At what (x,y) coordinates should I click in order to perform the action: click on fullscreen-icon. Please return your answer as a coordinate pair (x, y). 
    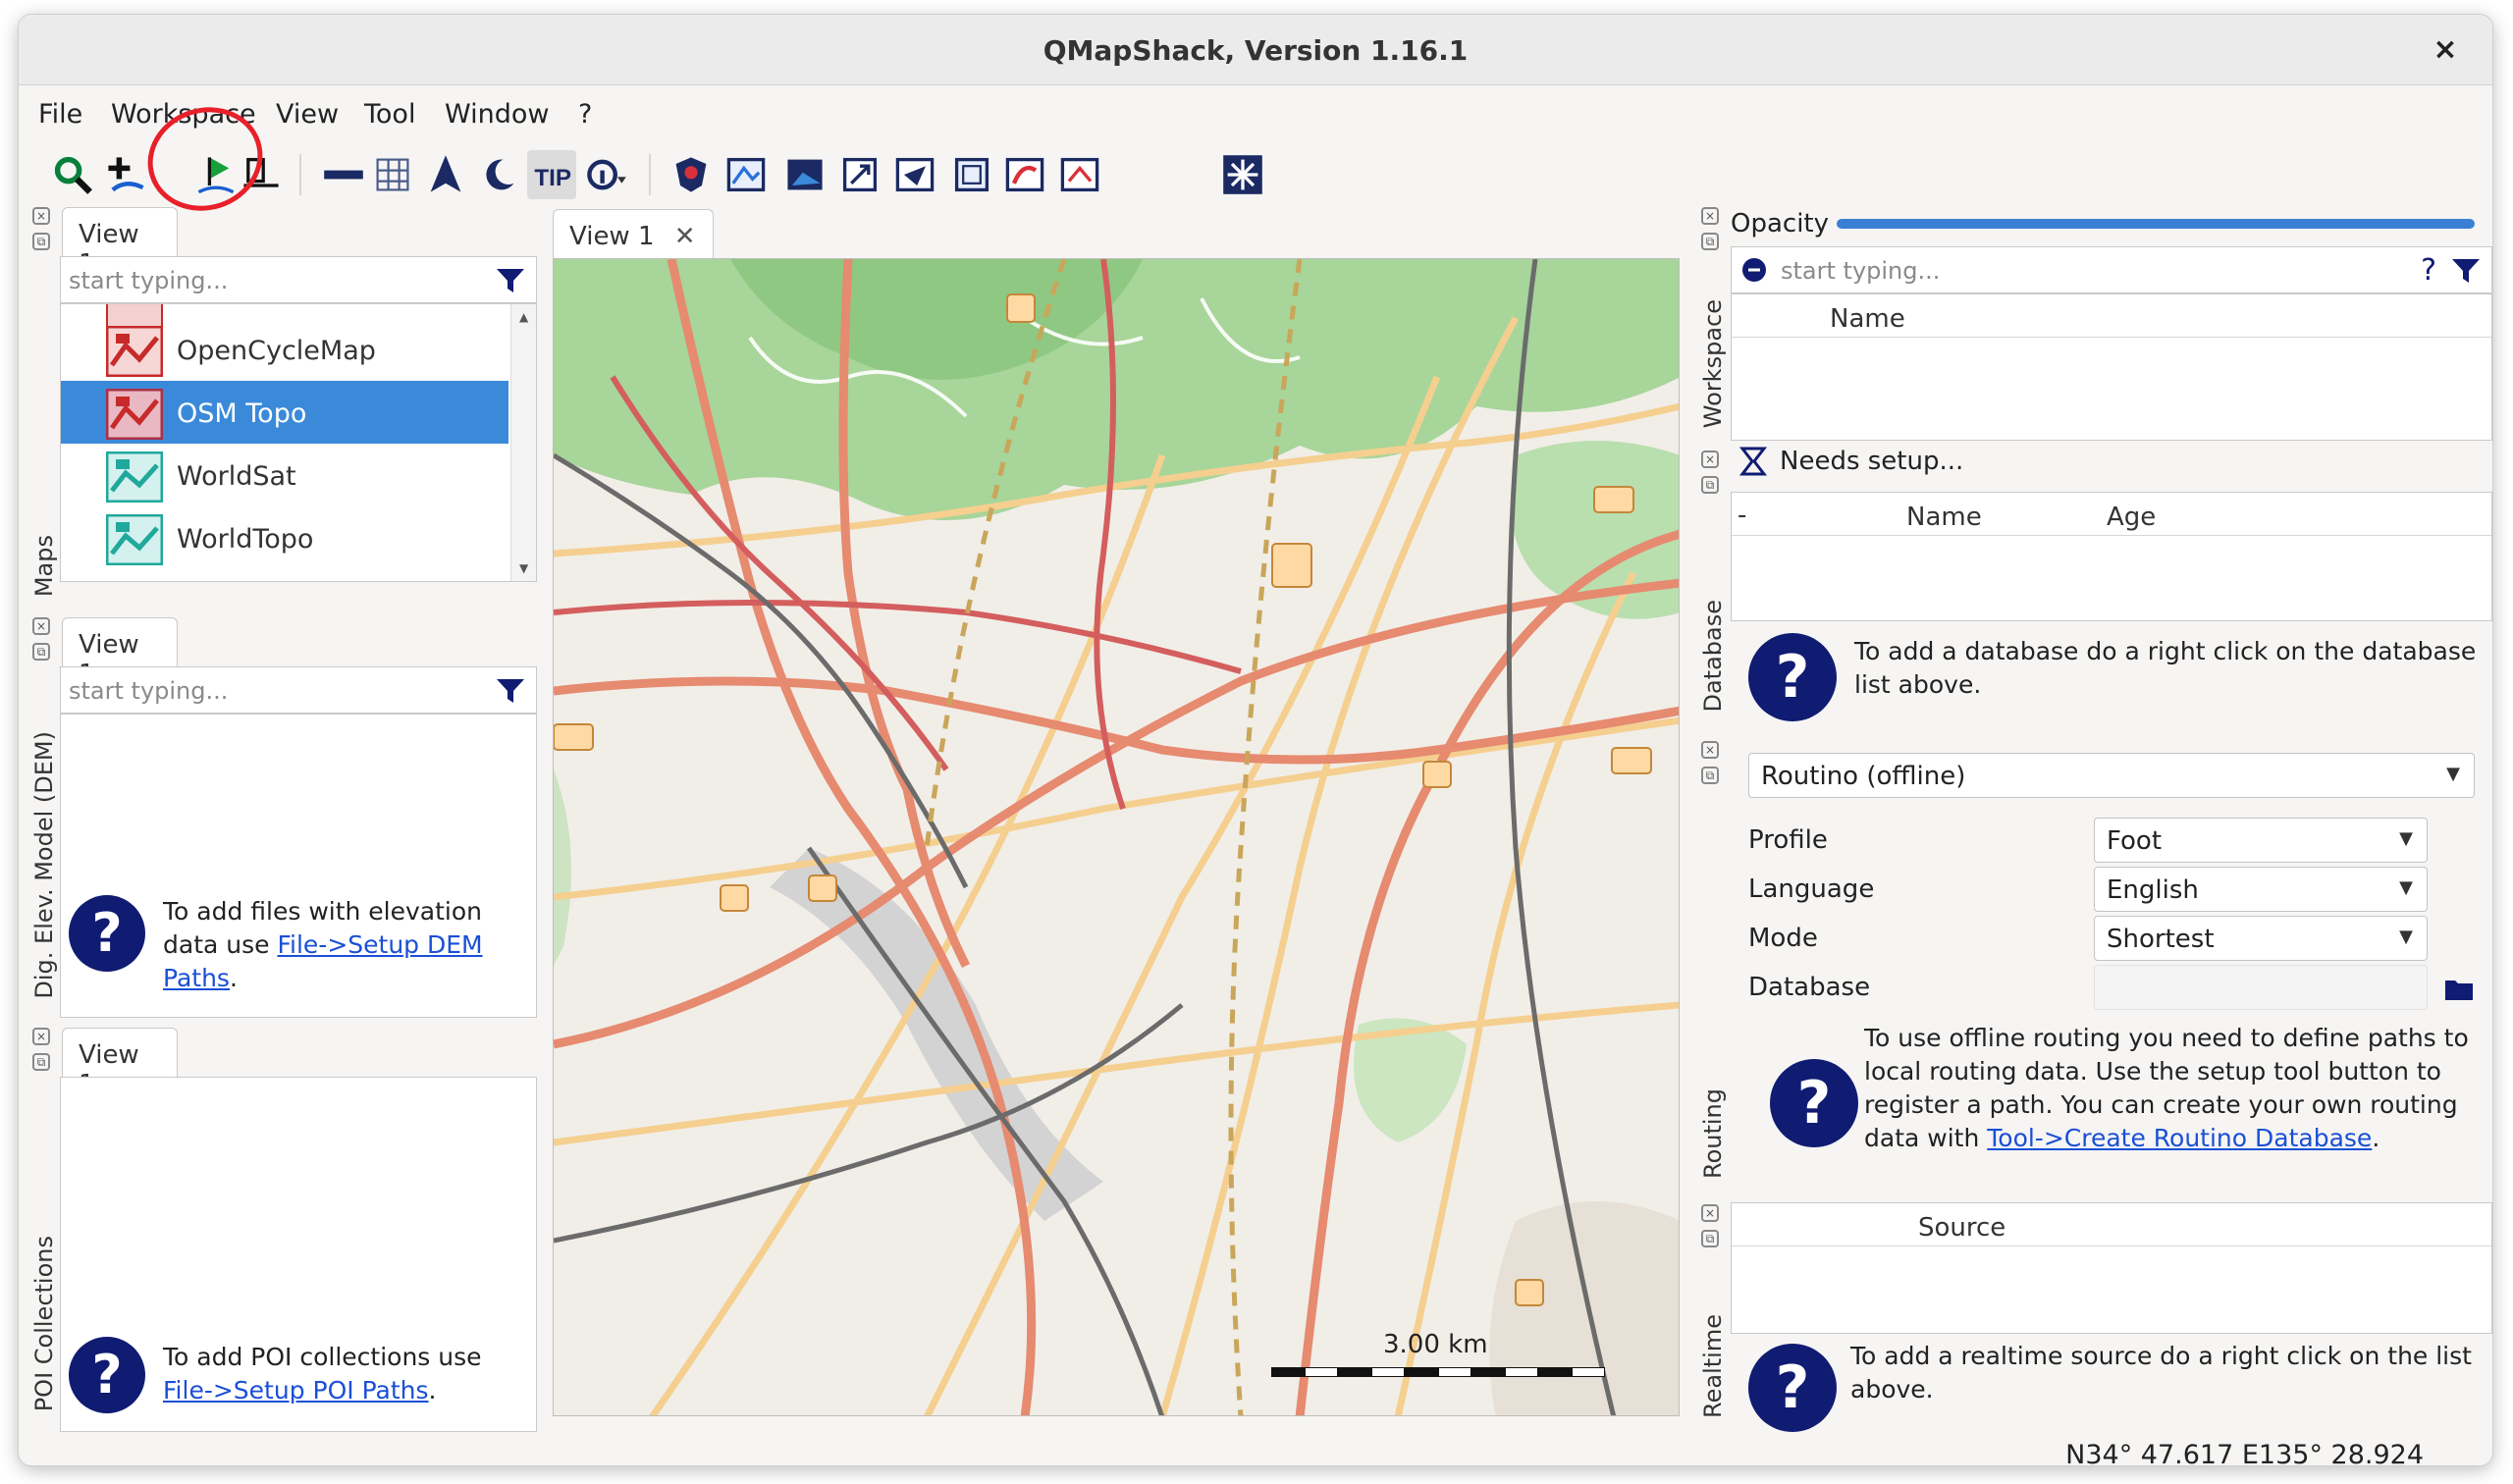
    Looking at the image, I should click on (1242, 174).